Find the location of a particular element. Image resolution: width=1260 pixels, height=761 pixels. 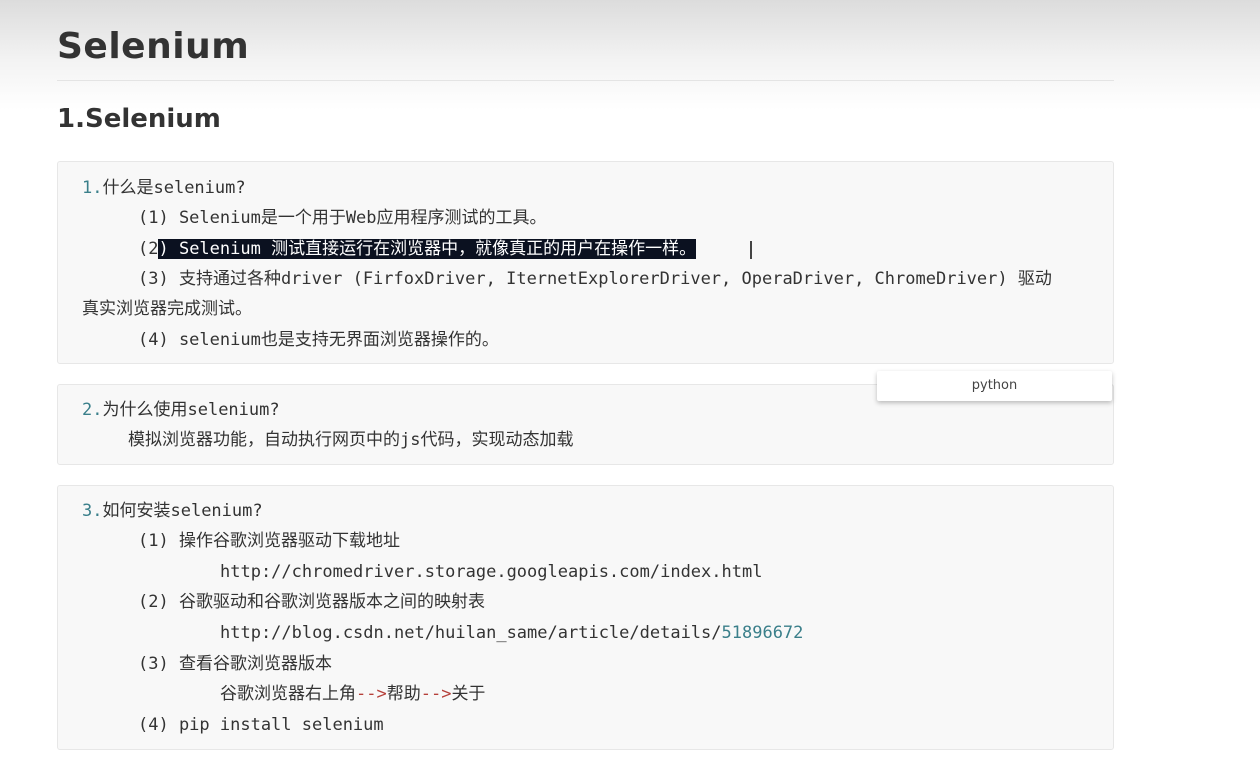

block1-line1: (1) Selenium是一个用于Web应用程序测试的工具。 is located at coordinates (342, 218).